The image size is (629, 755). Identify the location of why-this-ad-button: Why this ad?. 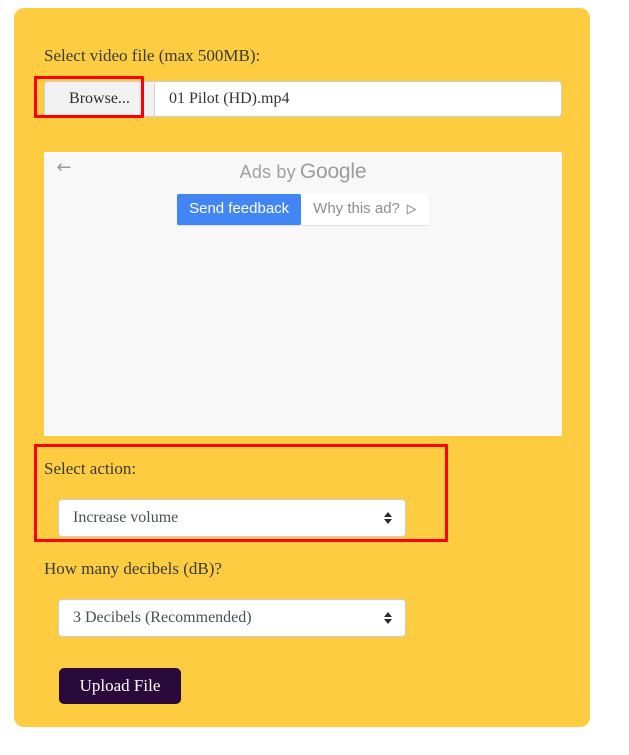
(365, 209).